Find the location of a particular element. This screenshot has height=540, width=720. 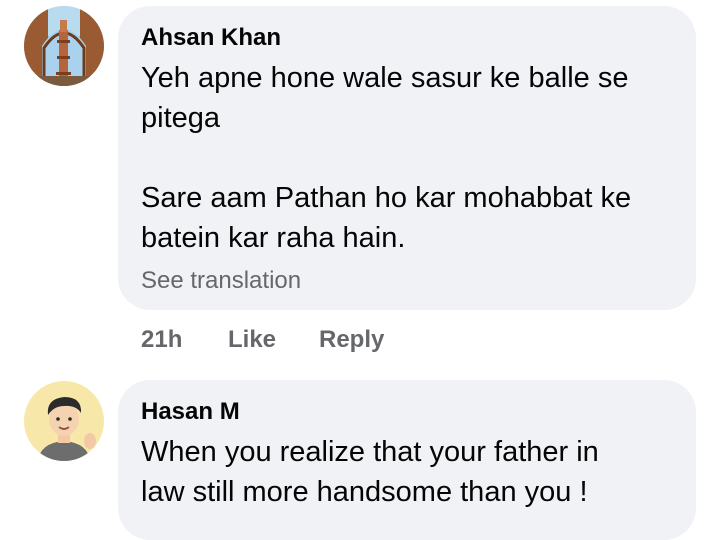

comment-author: Hasan M is located at coordinates (190, 412).